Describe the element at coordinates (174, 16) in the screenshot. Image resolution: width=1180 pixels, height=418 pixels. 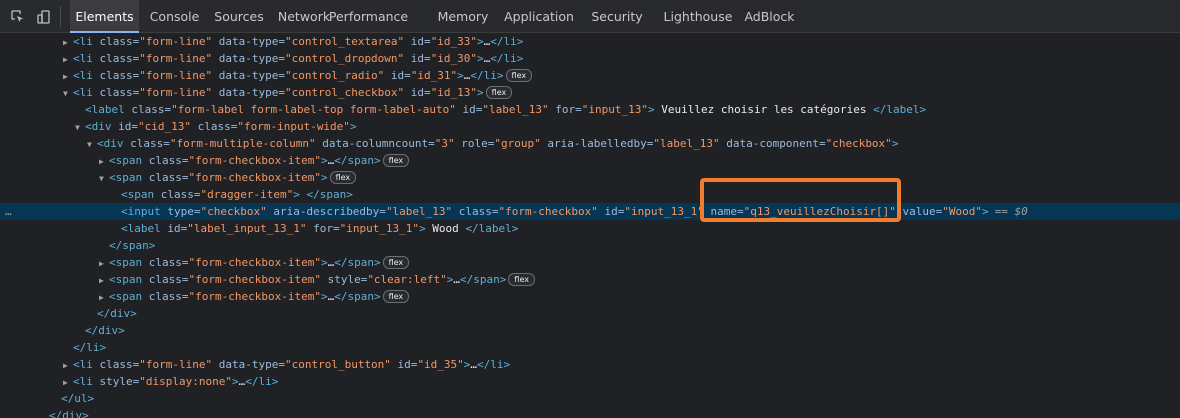
I see `tab-console: Console` at that location.